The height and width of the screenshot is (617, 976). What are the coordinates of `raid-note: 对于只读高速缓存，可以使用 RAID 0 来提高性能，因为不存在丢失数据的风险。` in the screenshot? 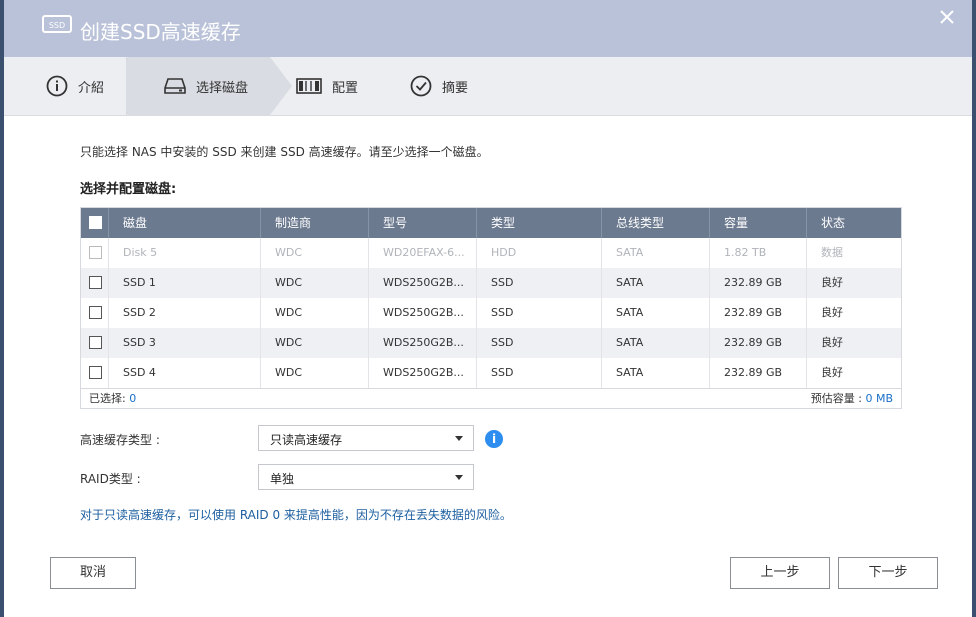 It's located at (296, 515).